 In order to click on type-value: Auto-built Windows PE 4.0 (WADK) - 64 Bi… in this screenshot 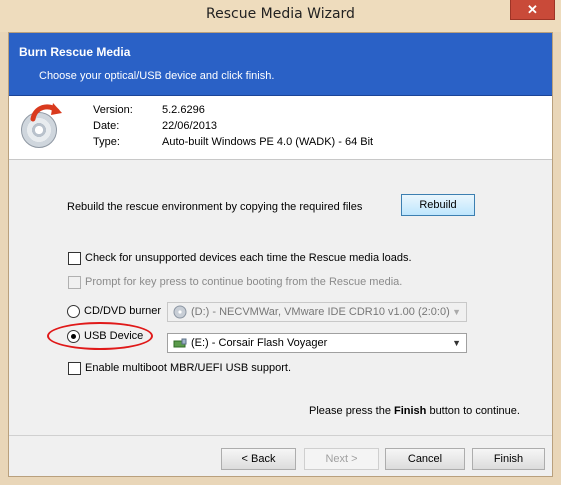, I will do `click(268, 142)`.